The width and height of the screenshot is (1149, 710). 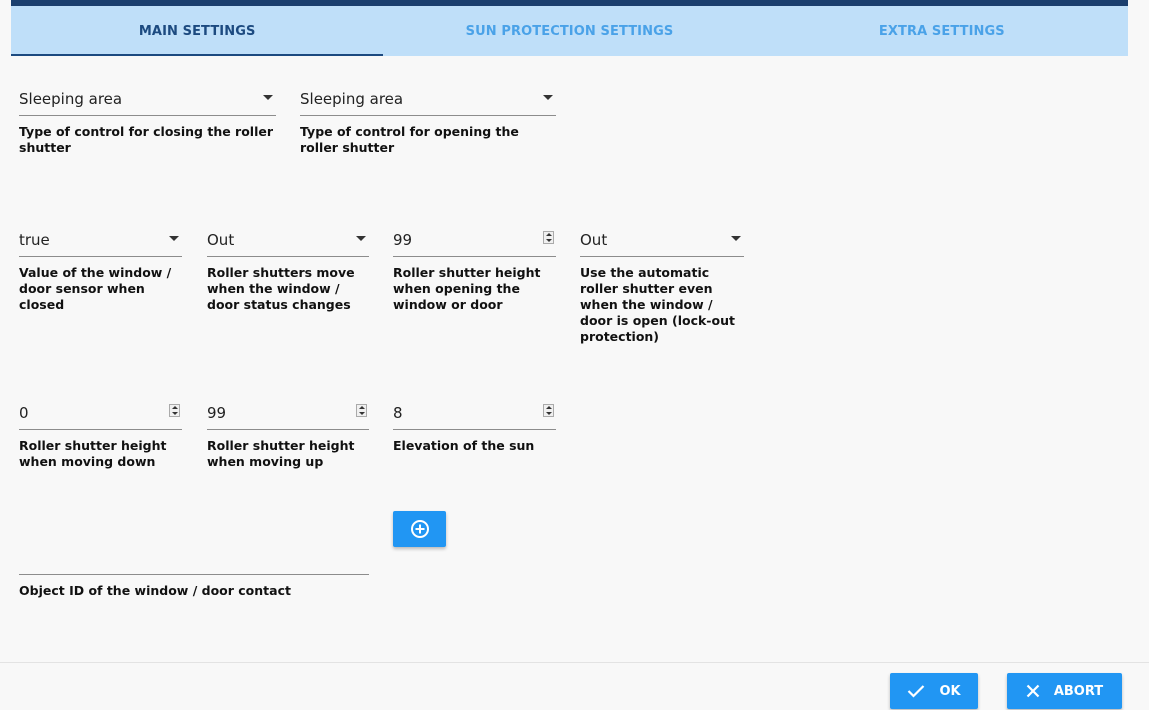 What do you see at coordinates (221, 239) in the screenshot?
I see `move-on-change-value: Out` at bounding box center [221, 239].